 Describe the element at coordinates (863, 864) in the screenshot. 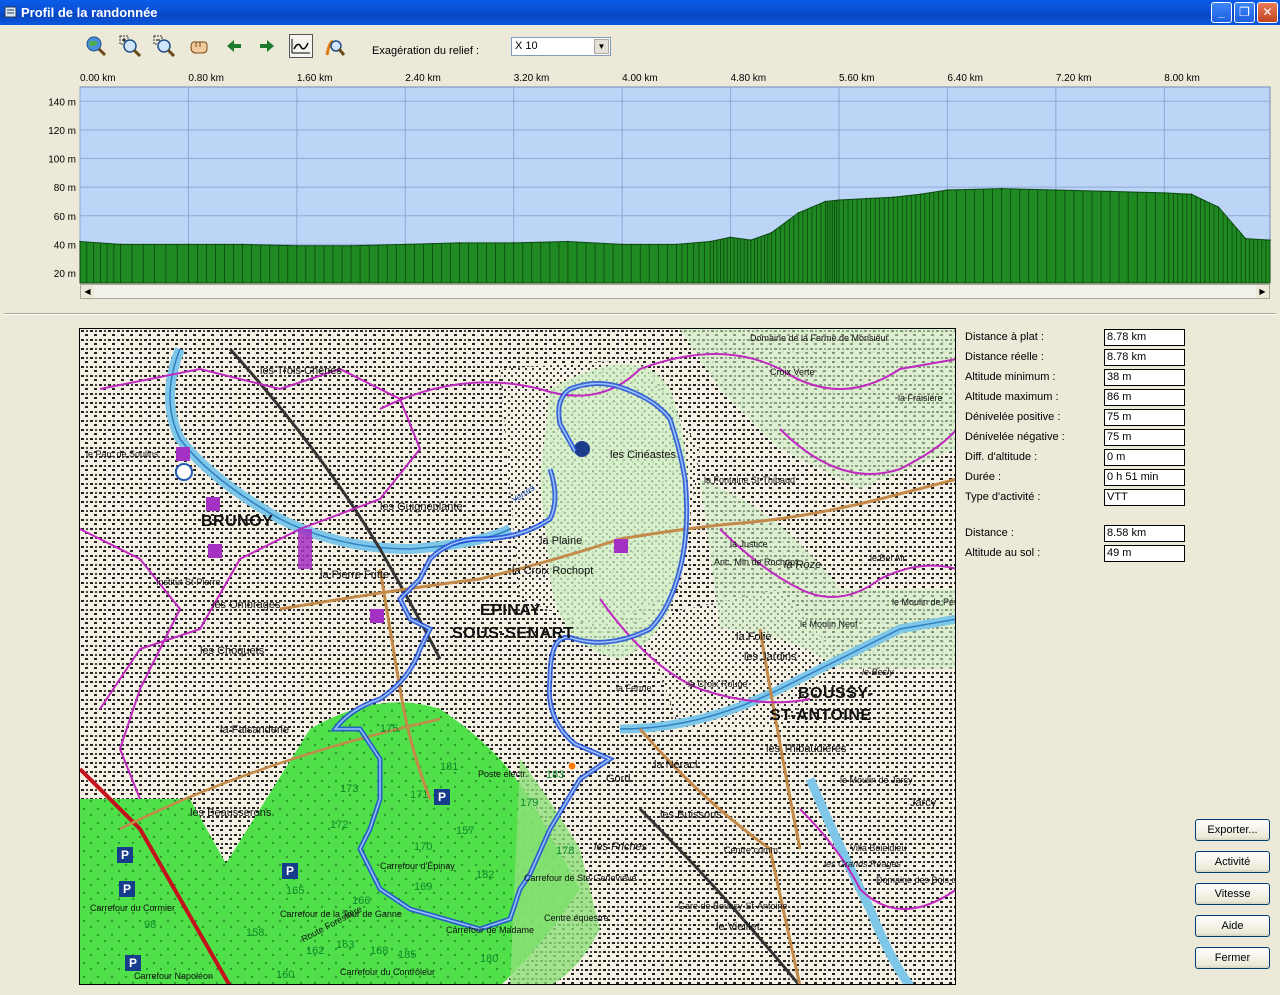

I see `map-place: les Grands Réages` at that location.